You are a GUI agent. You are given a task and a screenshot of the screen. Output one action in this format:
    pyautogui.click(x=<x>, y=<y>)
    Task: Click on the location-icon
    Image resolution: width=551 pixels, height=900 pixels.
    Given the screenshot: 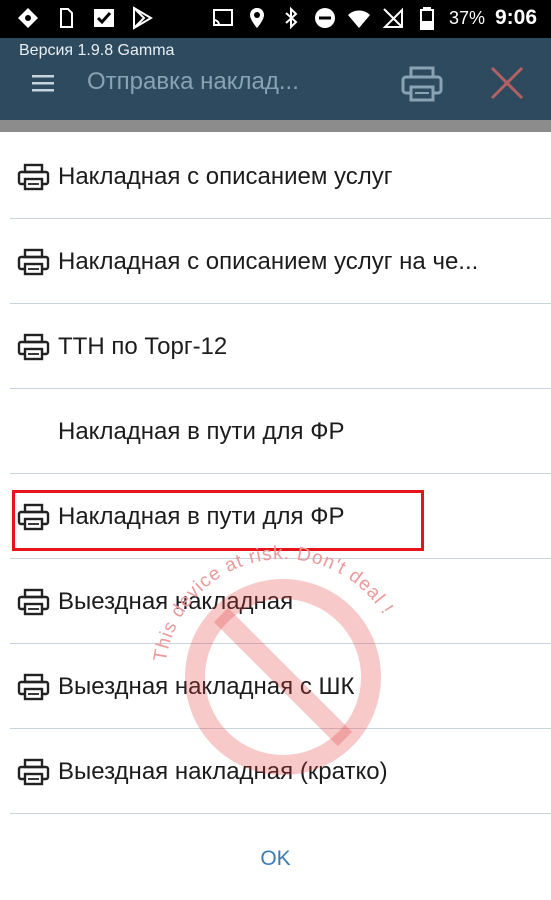 What is the action you would take?
    pyautogui.click(x=257, y=18)
    